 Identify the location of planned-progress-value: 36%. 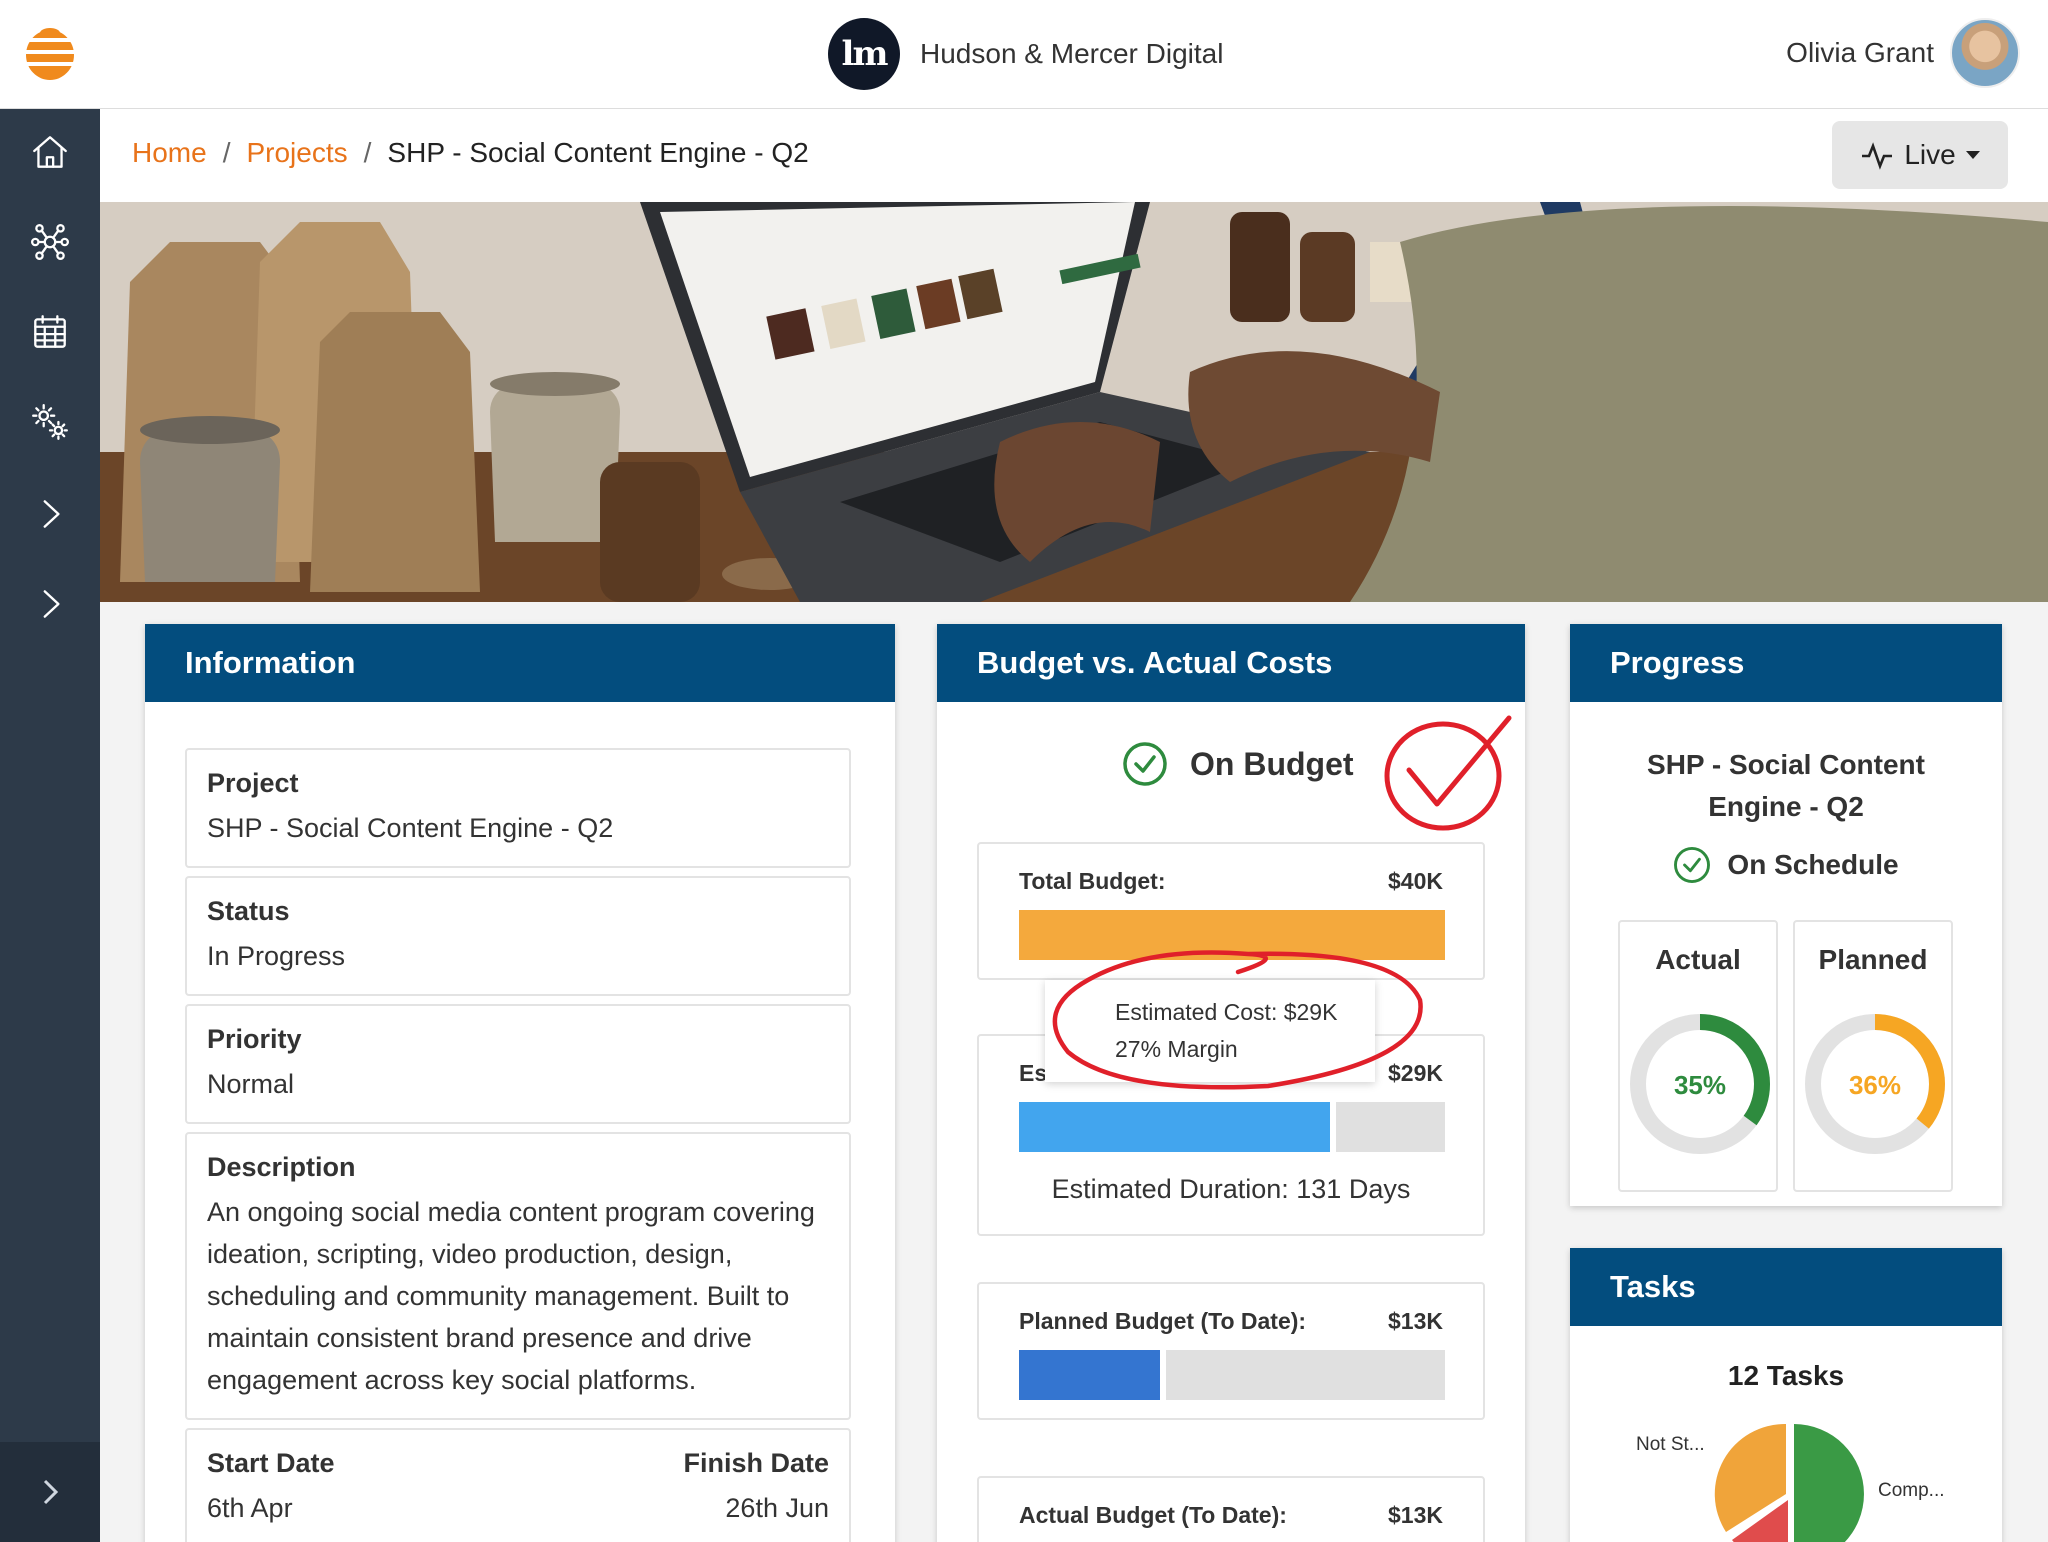
(1875, 1085).